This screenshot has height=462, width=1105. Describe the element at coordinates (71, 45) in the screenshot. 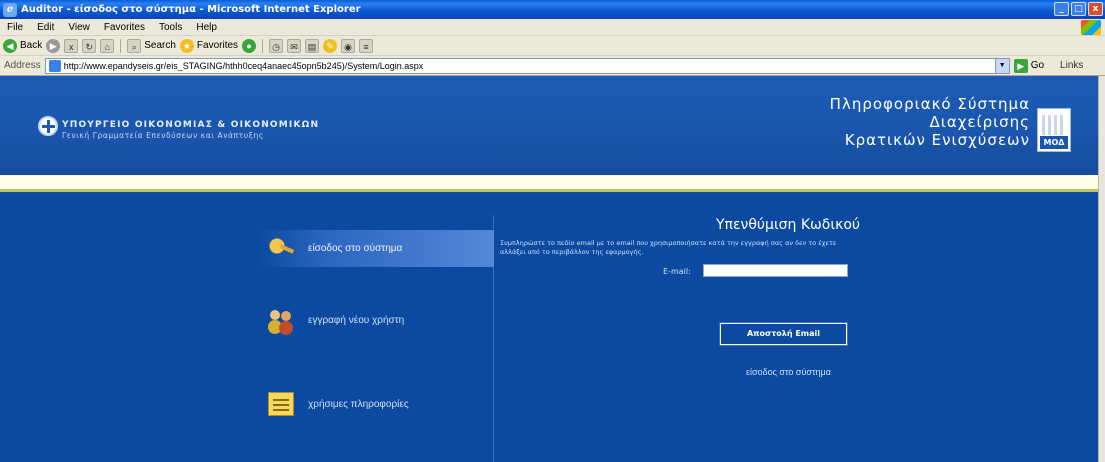

I see `stop-icon: x` at that location.